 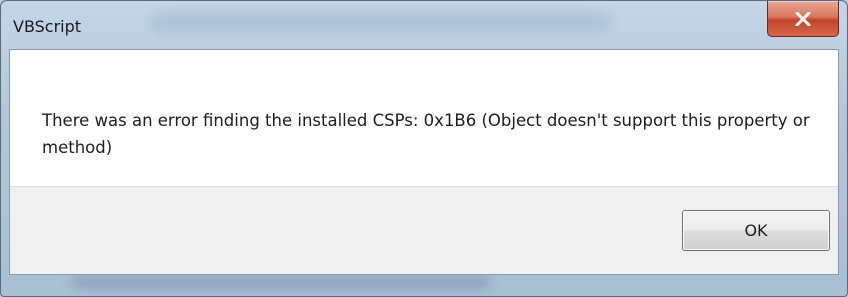 I want to click on close-x-icon, so click(x=803, y=18).